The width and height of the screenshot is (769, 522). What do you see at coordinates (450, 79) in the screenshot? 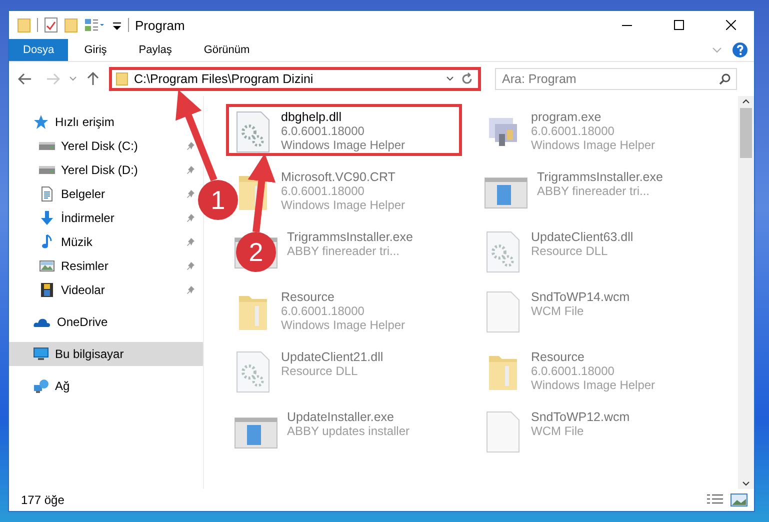
I see `chevron-down-icon` at bounding box center [450, 79].